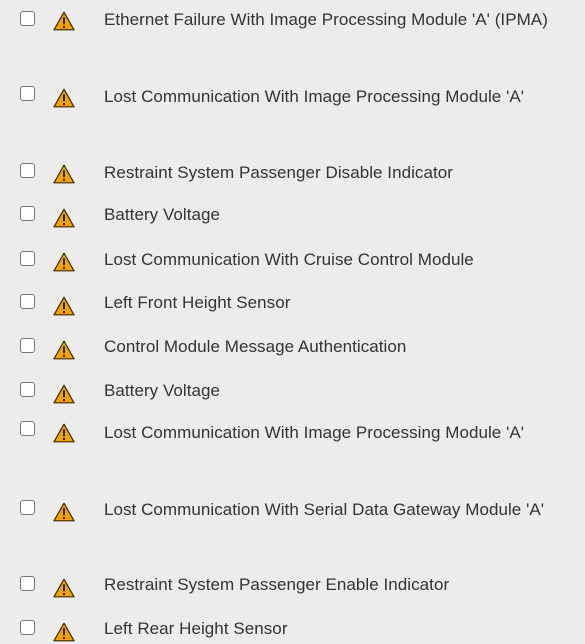 The width and height of the screenshot is (585, 644). I want to click on dtc-label: Control Module Message Authentication, so click(255, 346).